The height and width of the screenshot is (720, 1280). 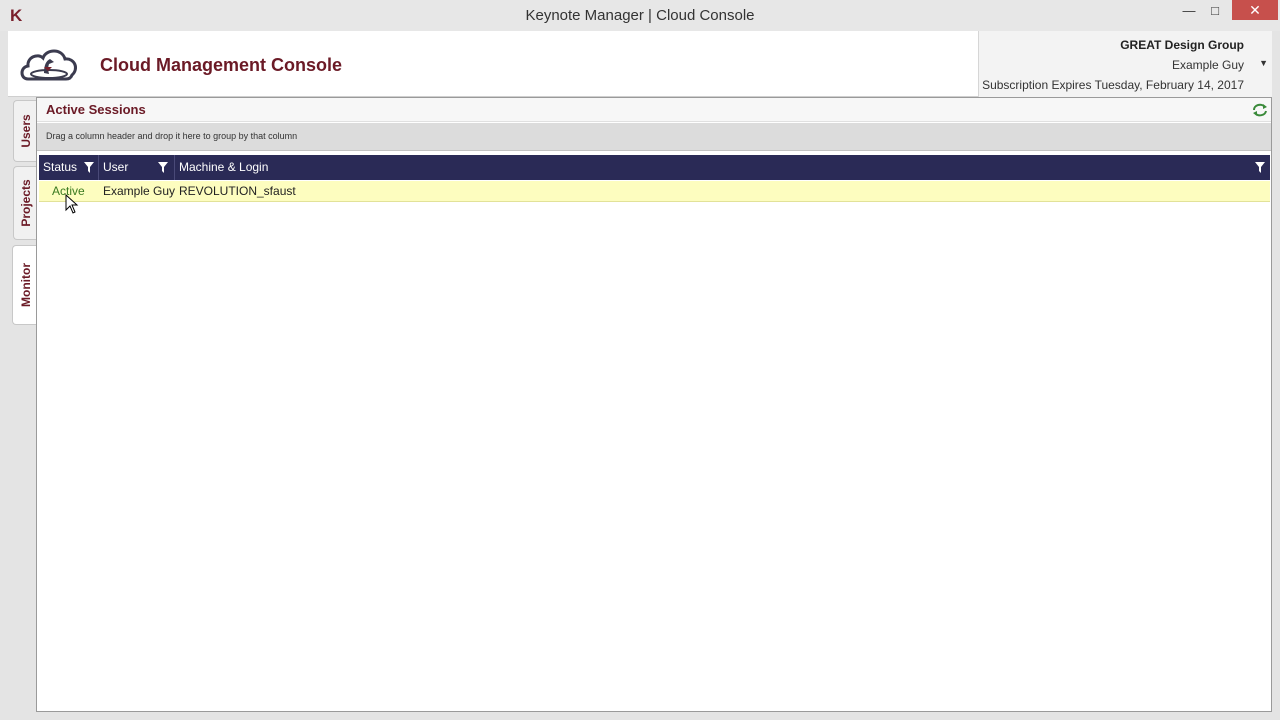 I want to click on window-titlebar: K Keynote Manager | Cloud Console — □ ✕, so click(x=640, y=15).